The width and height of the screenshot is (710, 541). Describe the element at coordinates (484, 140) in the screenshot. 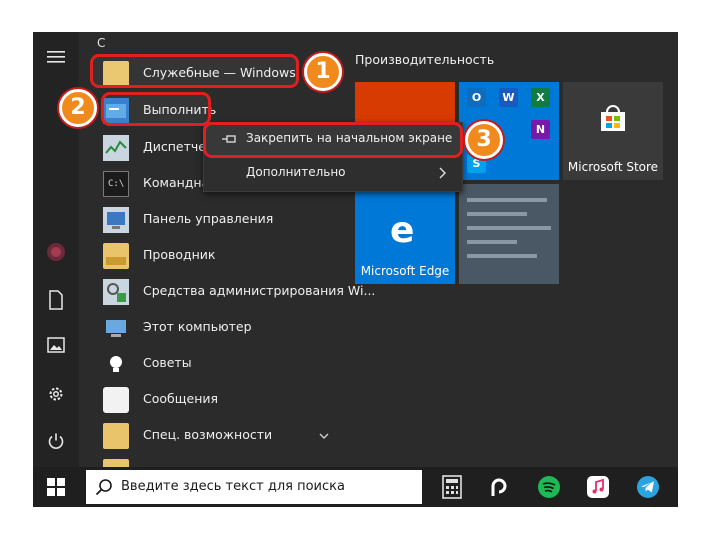

I see `callout-badge-3: 3` at that location.